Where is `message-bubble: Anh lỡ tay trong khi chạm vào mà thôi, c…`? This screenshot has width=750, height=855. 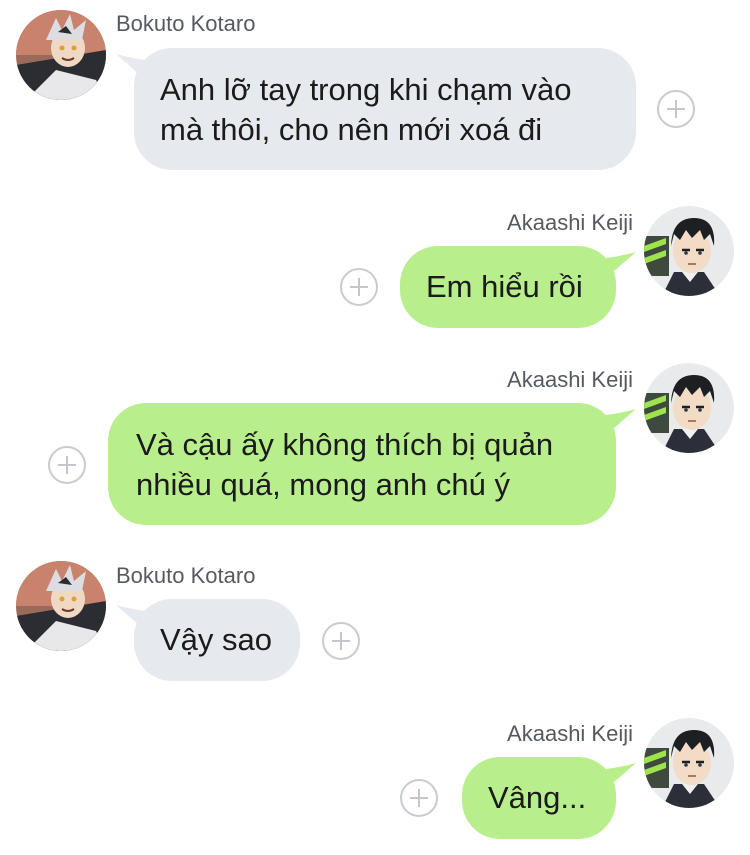 message-bubble: Anh lỡ tay trong khi chạm vào mà thôi, c… is located at coordinates (385, 109).